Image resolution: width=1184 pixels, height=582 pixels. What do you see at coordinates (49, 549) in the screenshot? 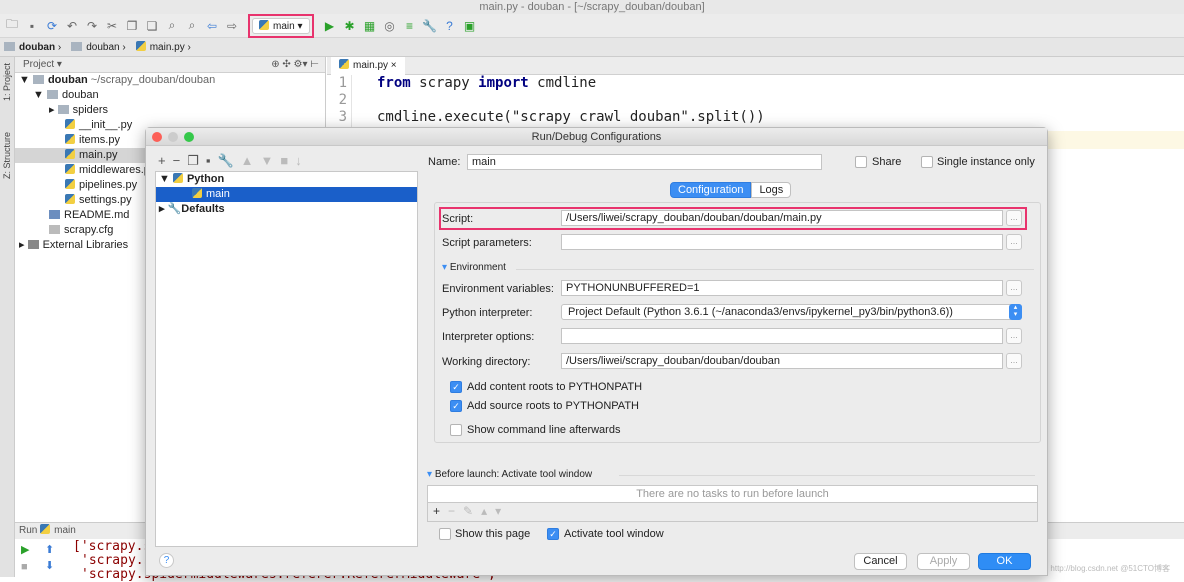
I see `scroll-up-icon: ⬆` at bounding box center [49, 549].